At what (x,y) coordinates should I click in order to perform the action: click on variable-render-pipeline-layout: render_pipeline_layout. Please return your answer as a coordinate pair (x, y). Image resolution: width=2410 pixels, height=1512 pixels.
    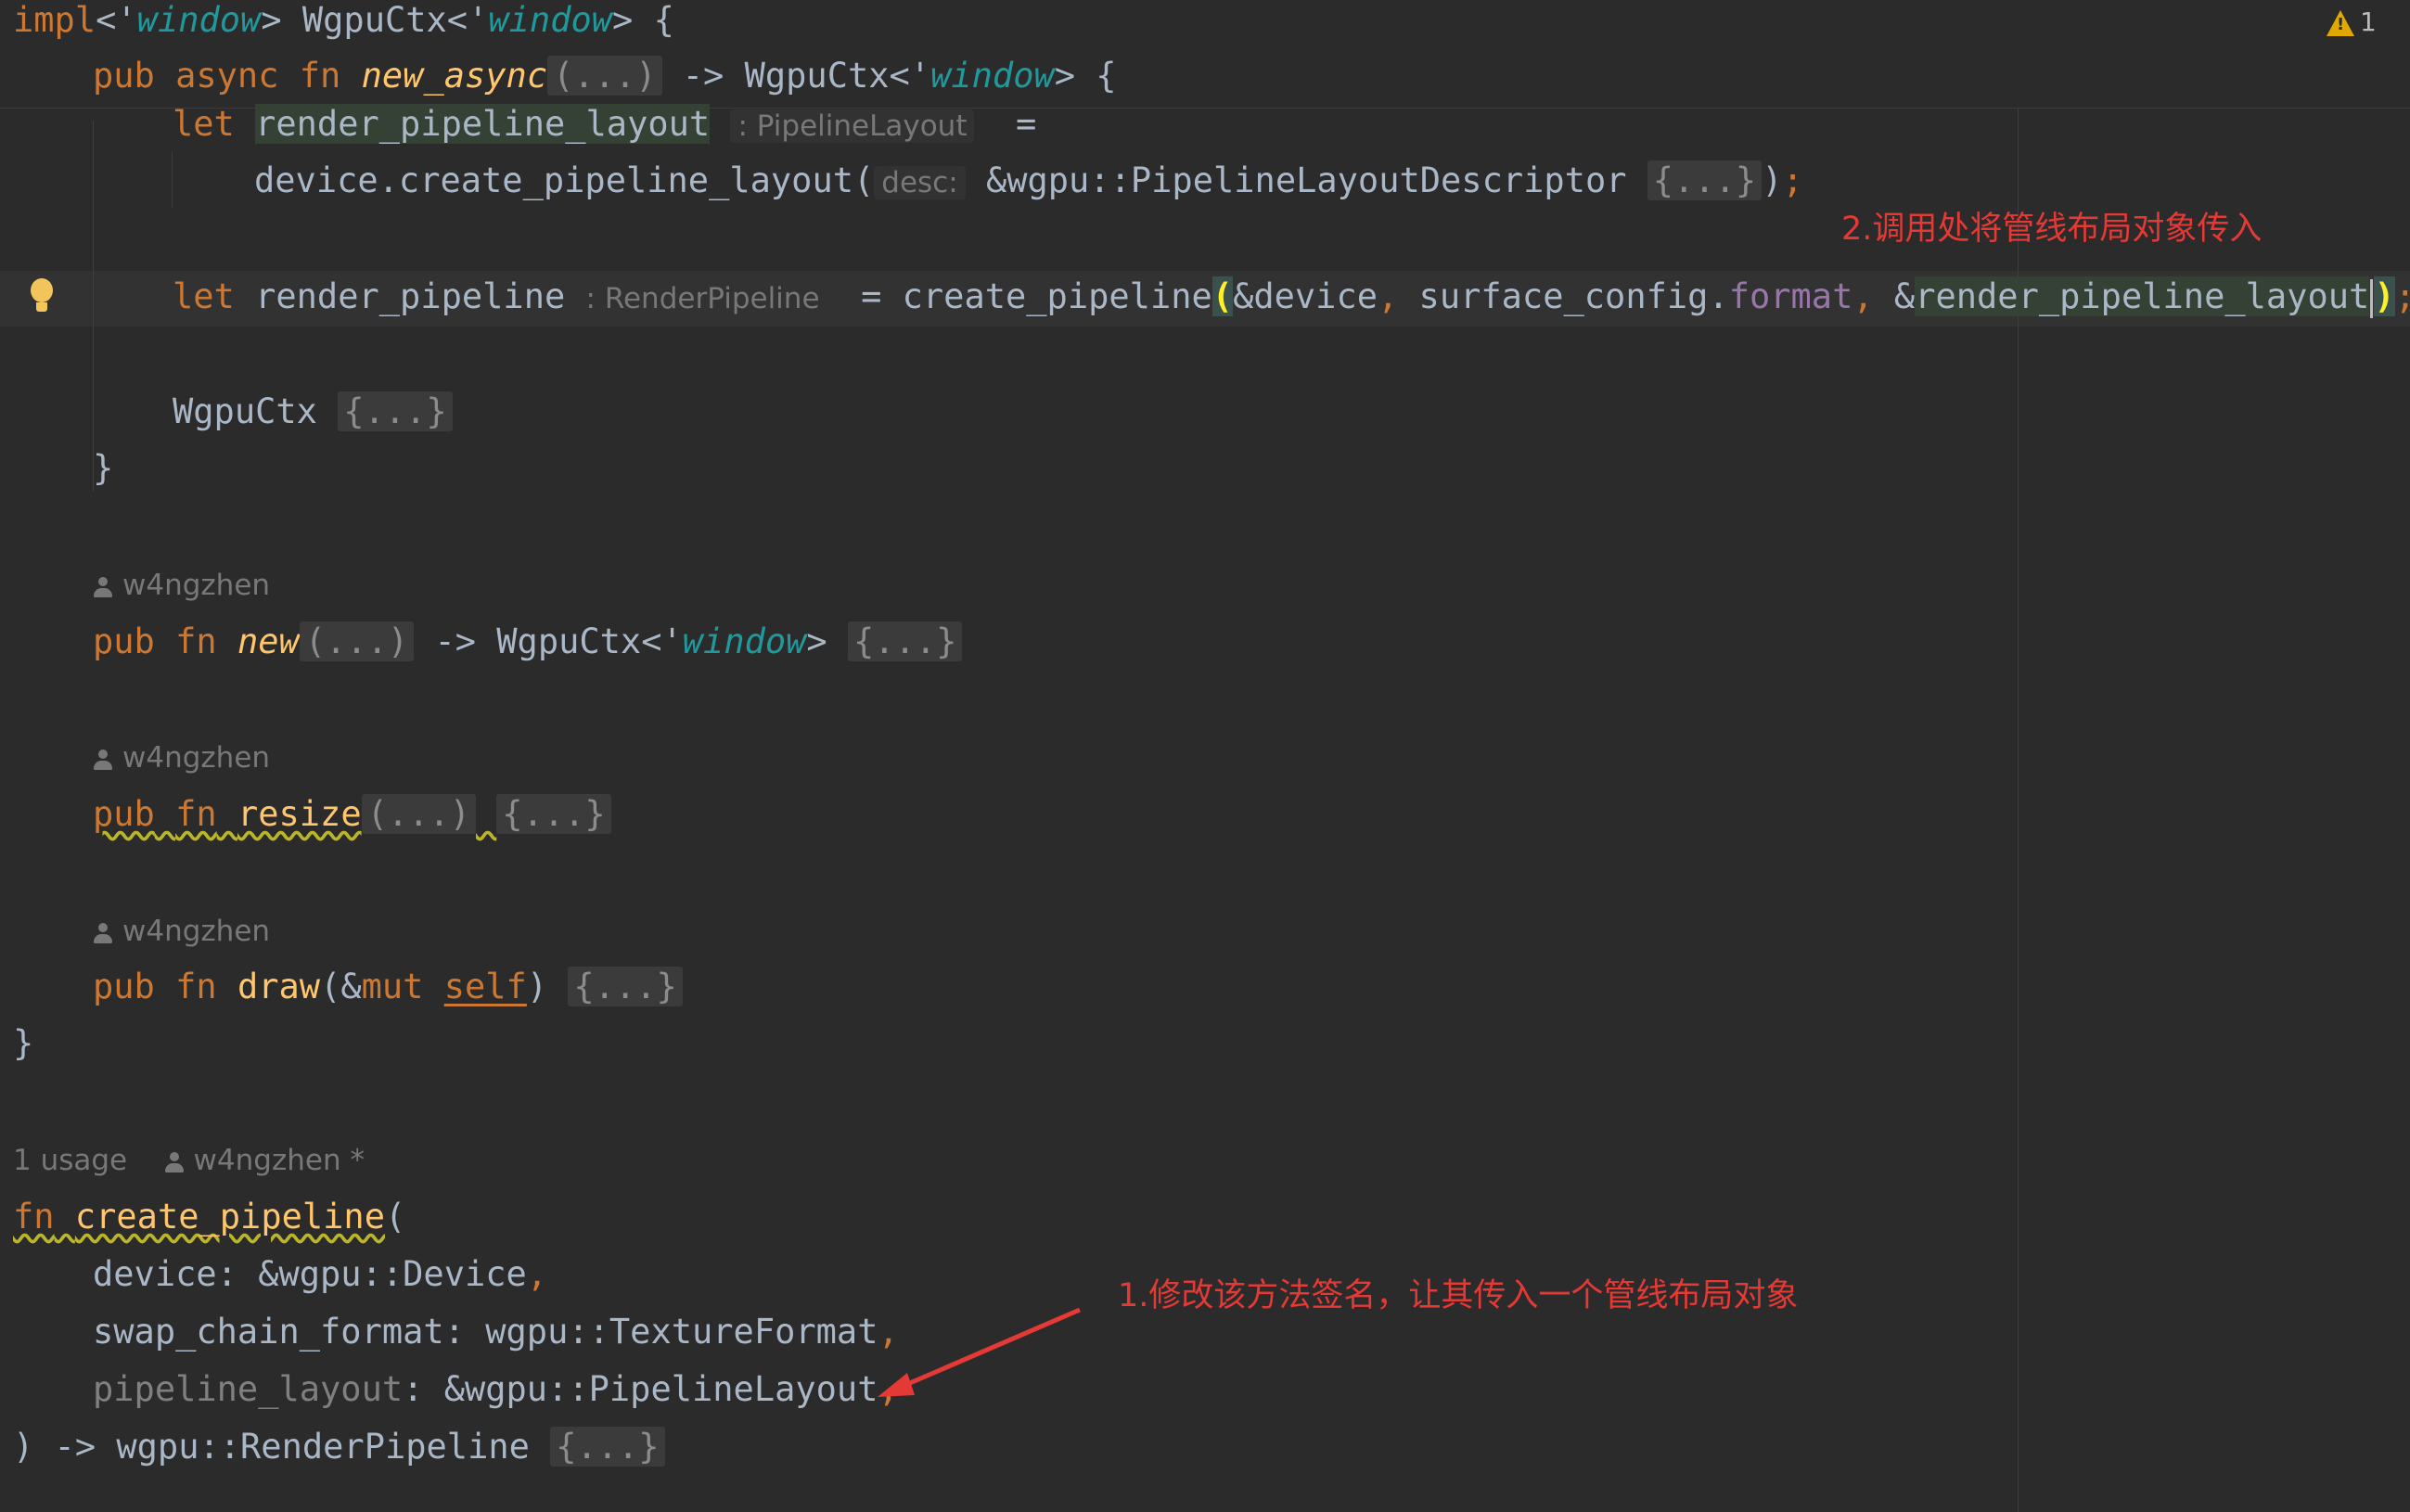
    Looking at the image, I should click on (483, 124).